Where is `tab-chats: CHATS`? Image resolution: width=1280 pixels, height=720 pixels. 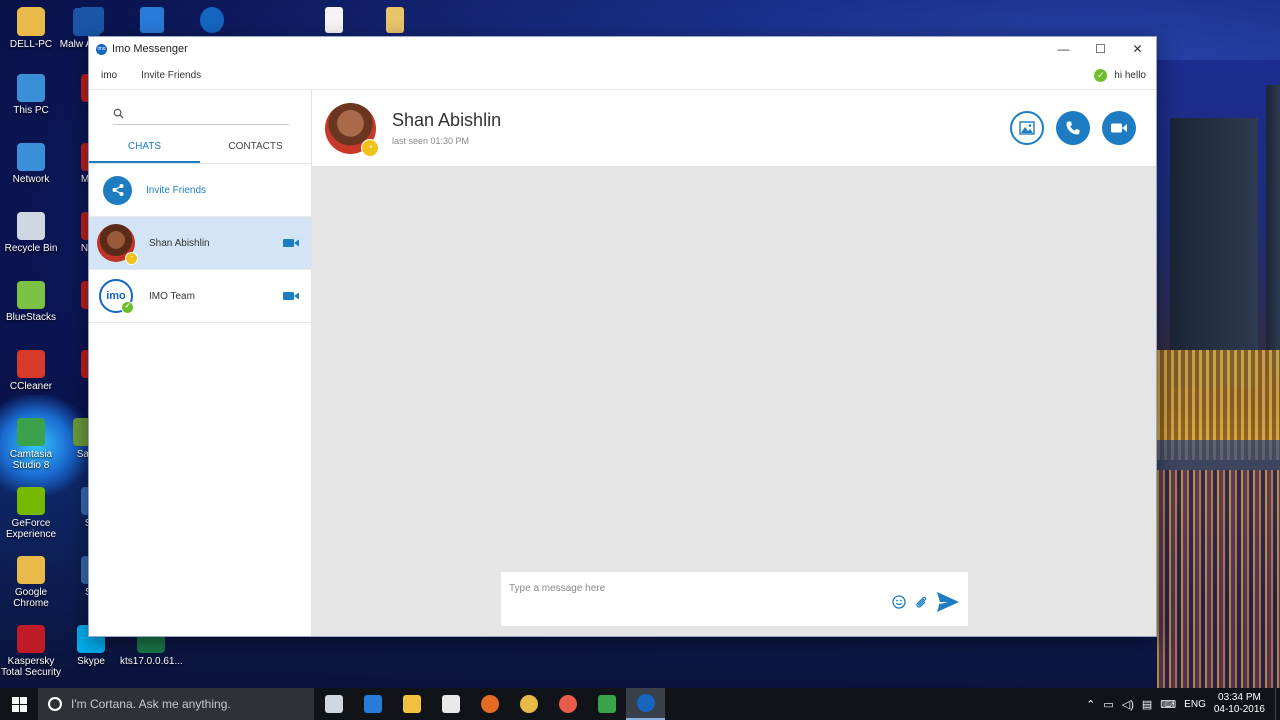
tab-chats: CHATS is located at coordinates (144, 148).